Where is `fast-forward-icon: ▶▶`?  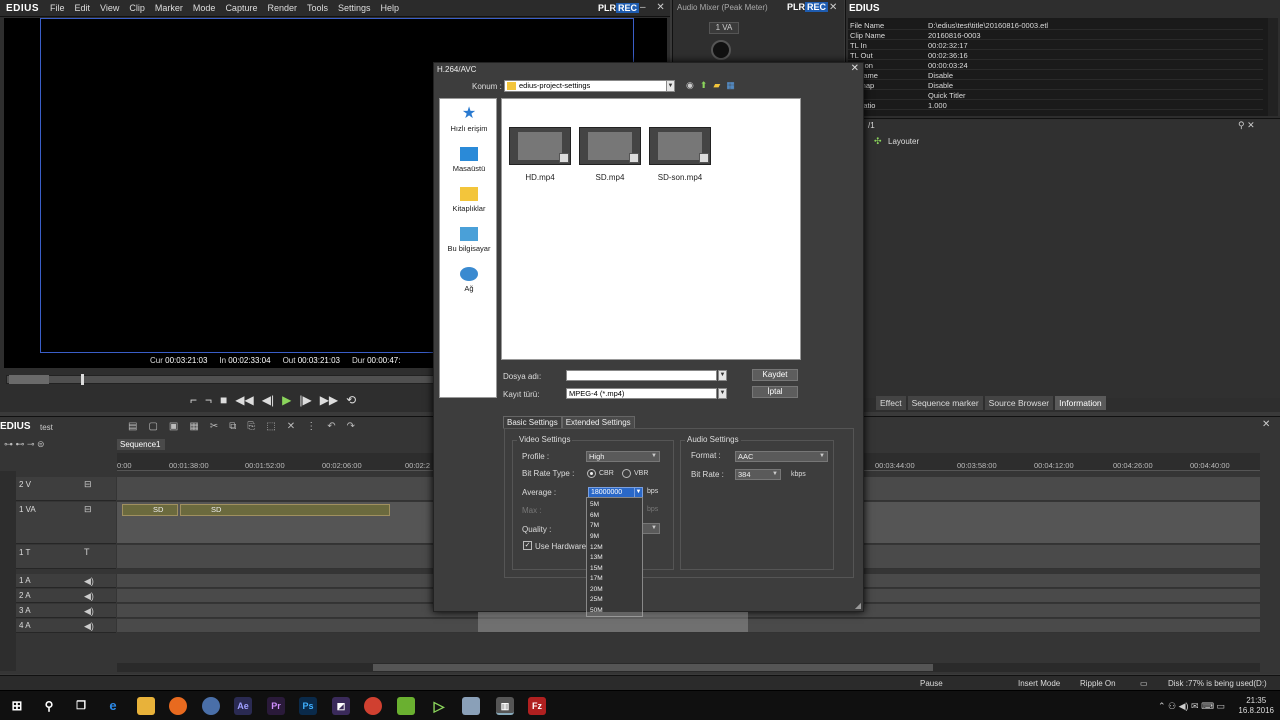 fast-forward-icon: ▶▶ is located at coordinates (329, 400).